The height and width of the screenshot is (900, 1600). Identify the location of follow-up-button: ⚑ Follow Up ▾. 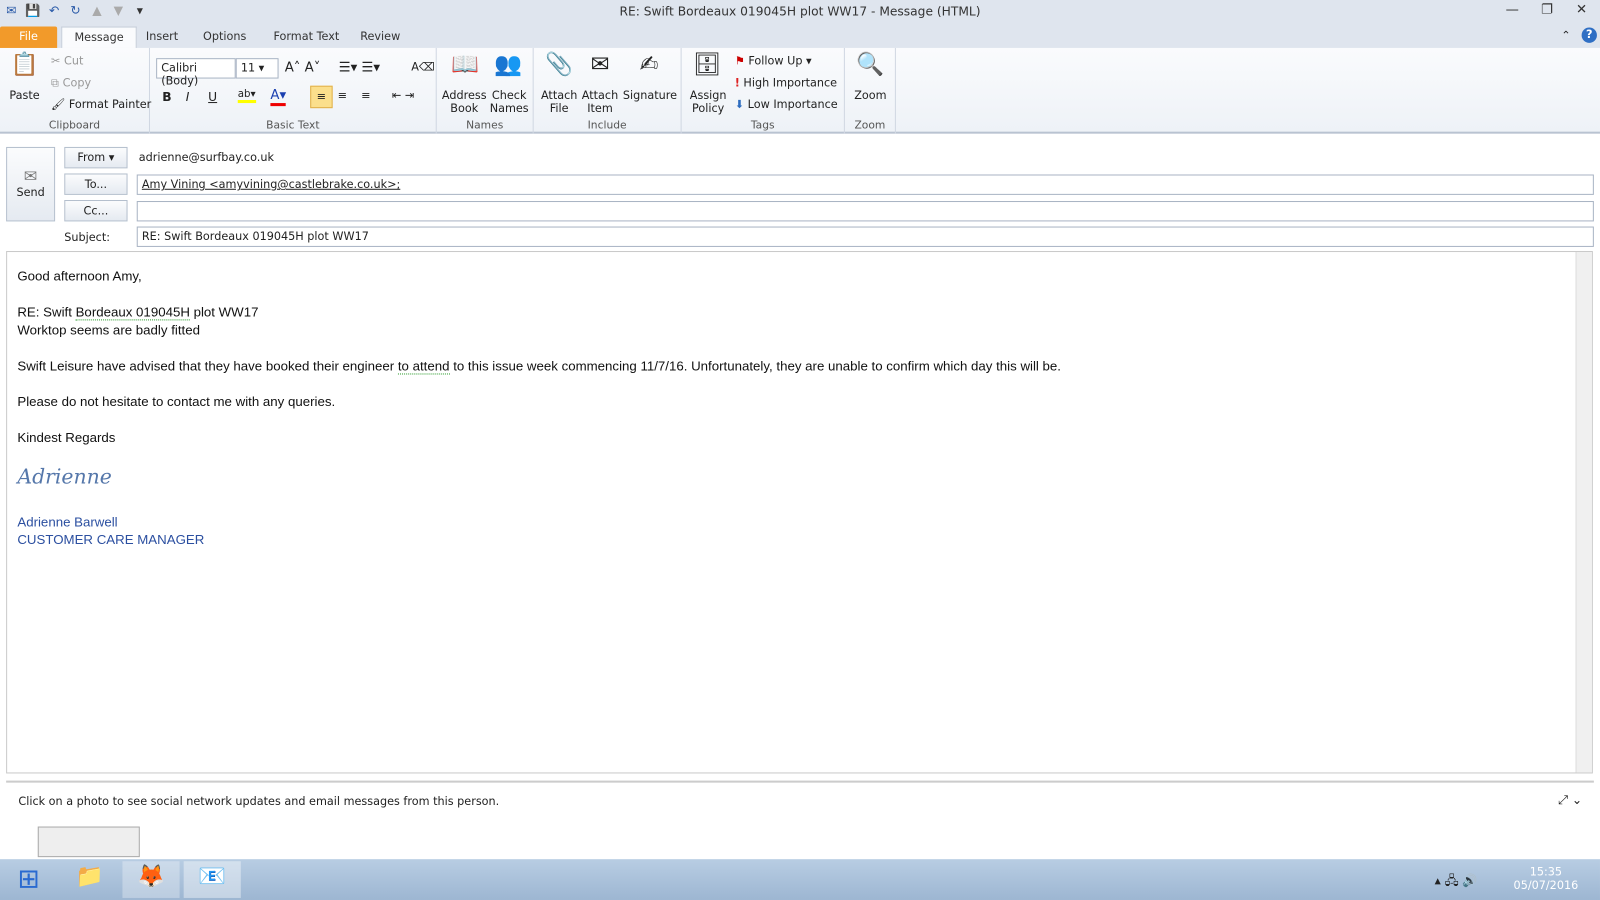
(773, 60).